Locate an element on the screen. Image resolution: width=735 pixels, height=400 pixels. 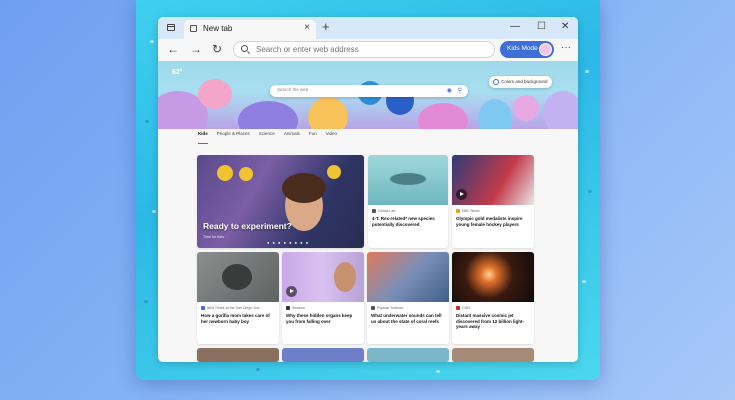
card-source-label: NBC News is located at coordinates (471, 211).